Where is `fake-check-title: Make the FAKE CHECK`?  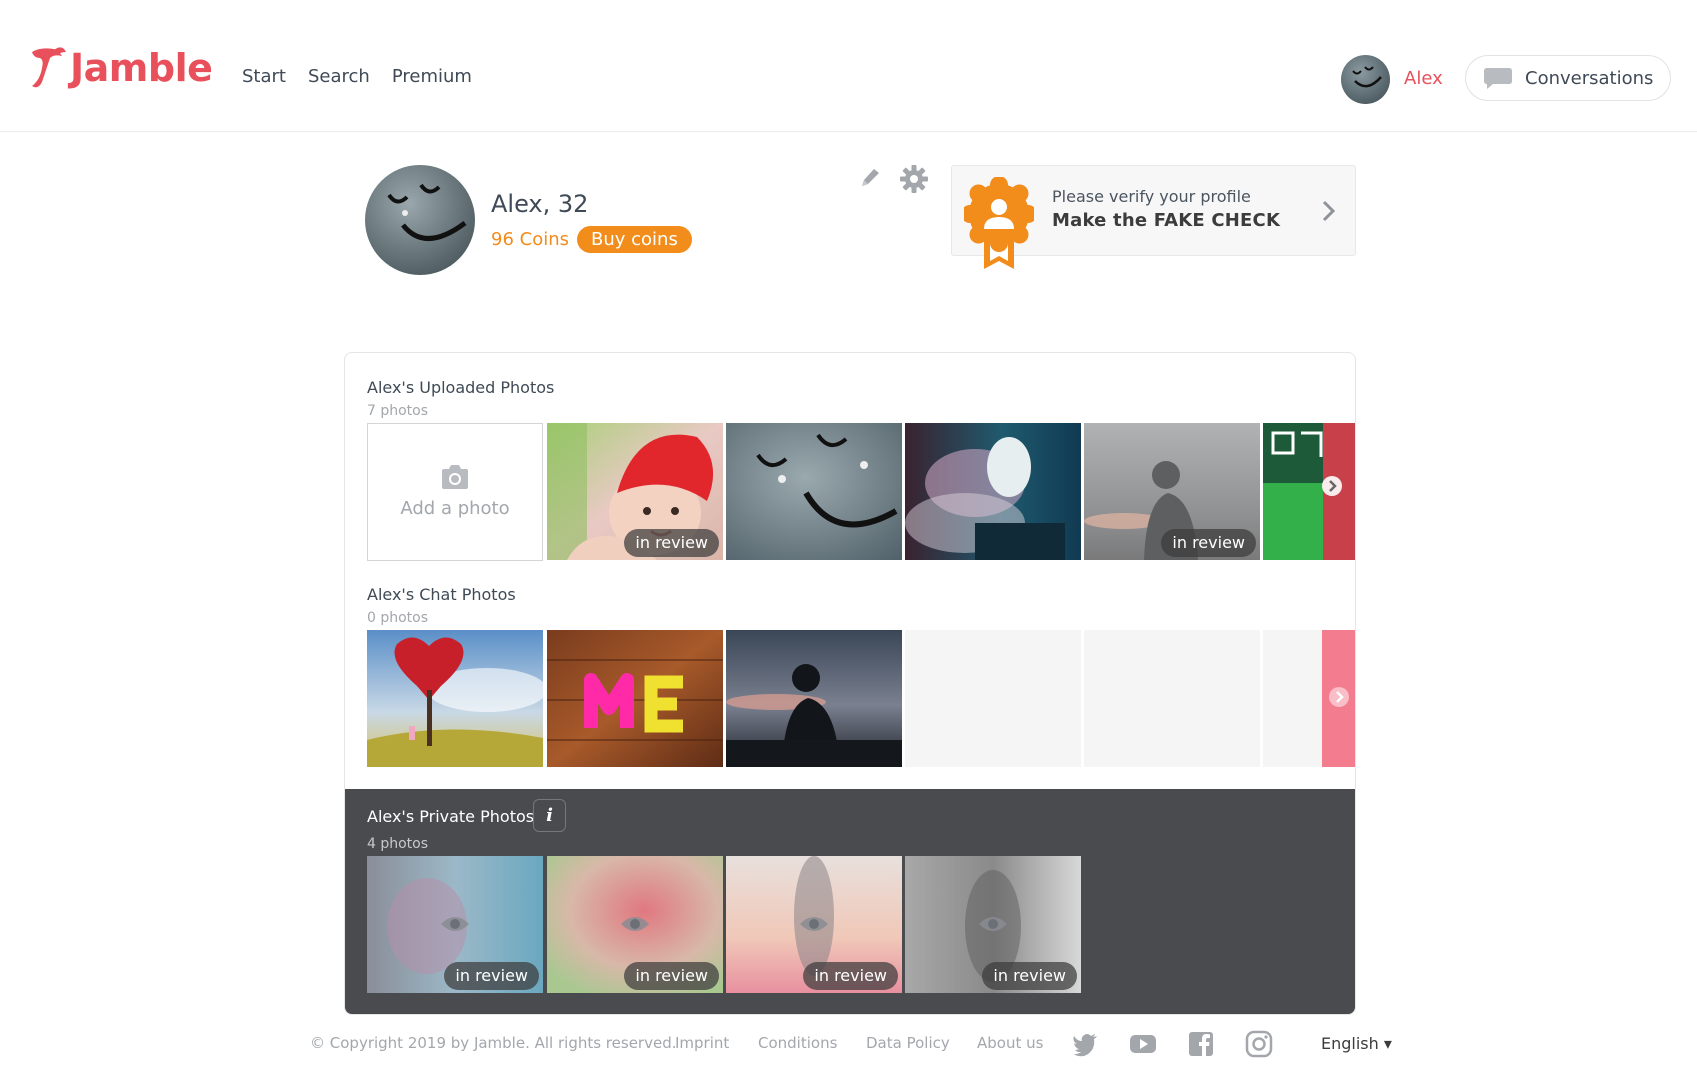
fake-check-title: Make the FAKE CHECK is located at coordinates (1166, 220).